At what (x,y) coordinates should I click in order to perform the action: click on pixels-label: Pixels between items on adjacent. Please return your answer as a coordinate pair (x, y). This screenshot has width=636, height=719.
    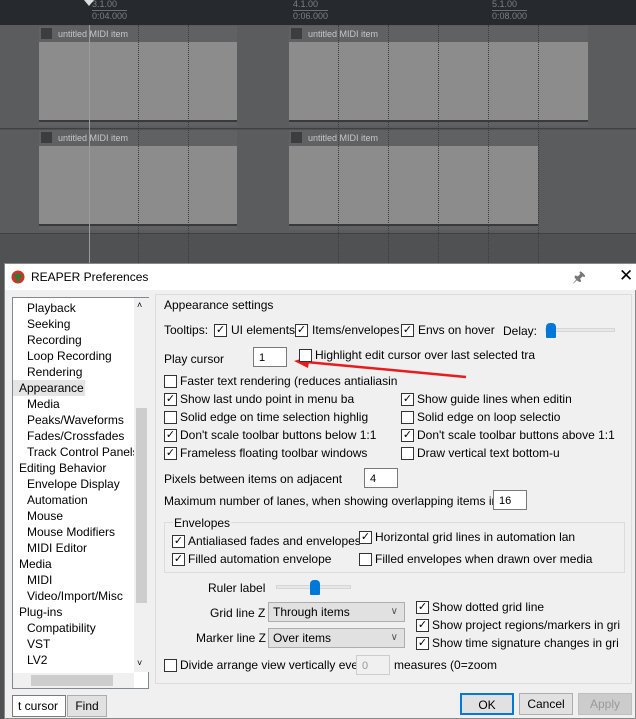
    Looking at the image, I should click on (253, 479).